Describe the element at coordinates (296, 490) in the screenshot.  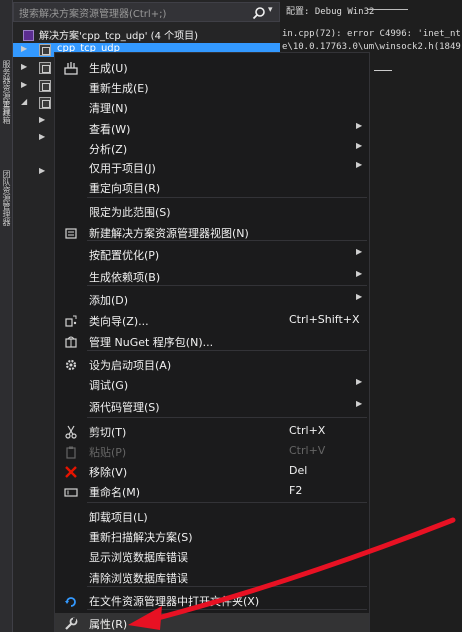
I see `menu-item-shortcut: F2` at that location.